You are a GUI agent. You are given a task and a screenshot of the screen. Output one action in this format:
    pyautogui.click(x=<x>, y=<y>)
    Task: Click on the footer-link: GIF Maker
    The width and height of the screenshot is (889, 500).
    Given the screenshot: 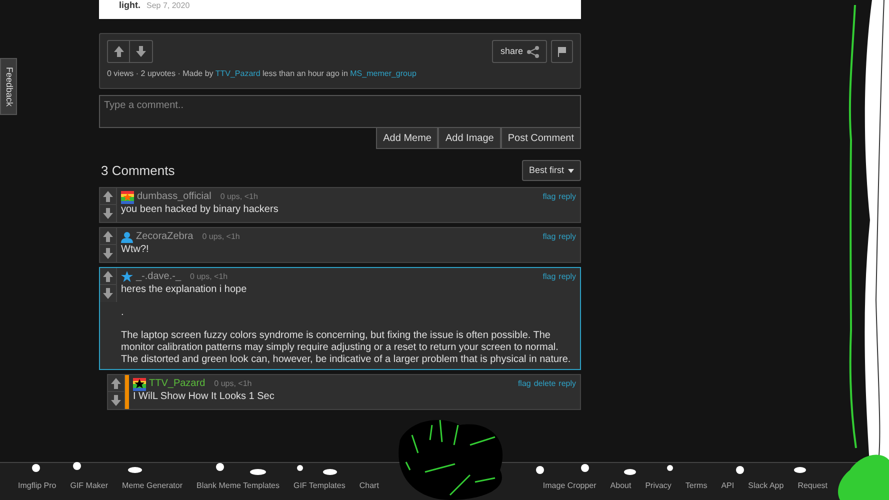 What is the action you would take?
    pyautogui.click(x=89, y=486)
    